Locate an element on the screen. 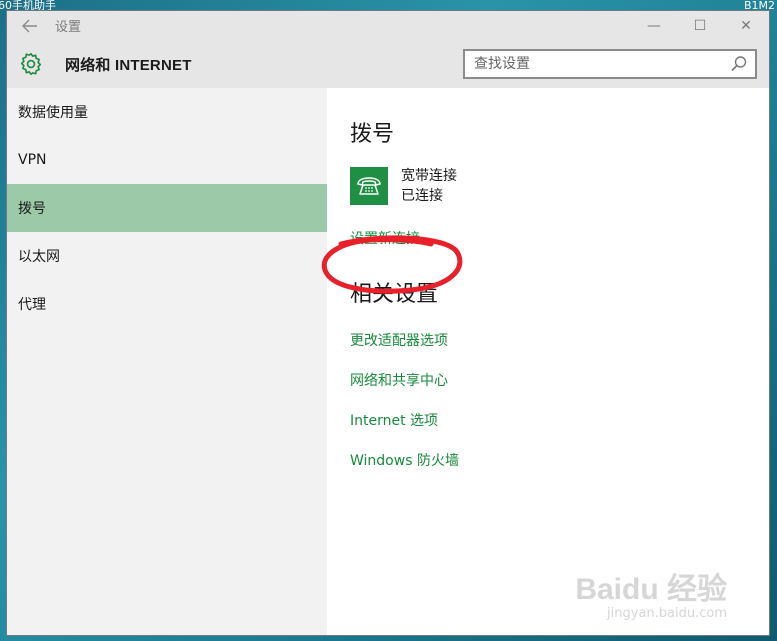  network-sharing-center-link: 网络和共享中心 is located at coordinates (559, 390).